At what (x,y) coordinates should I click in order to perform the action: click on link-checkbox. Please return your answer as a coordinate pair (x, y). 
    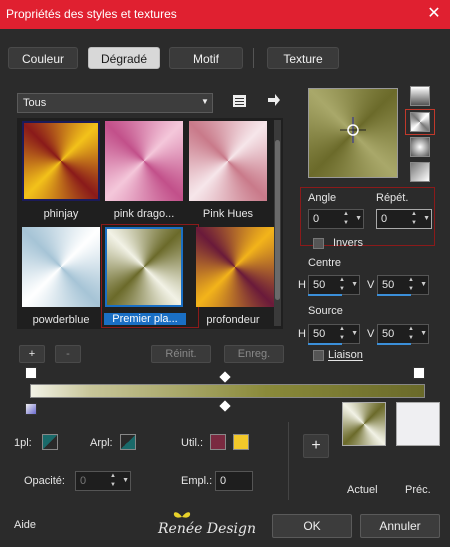
    Looking at the image, I should click on (318, 355).